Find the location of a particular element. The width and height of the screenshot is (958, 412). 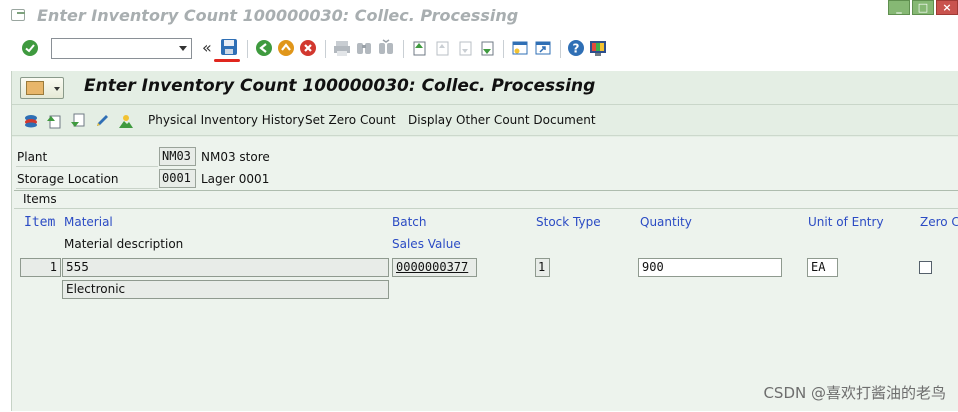

exit-icon is located at coordinates (286, 48).